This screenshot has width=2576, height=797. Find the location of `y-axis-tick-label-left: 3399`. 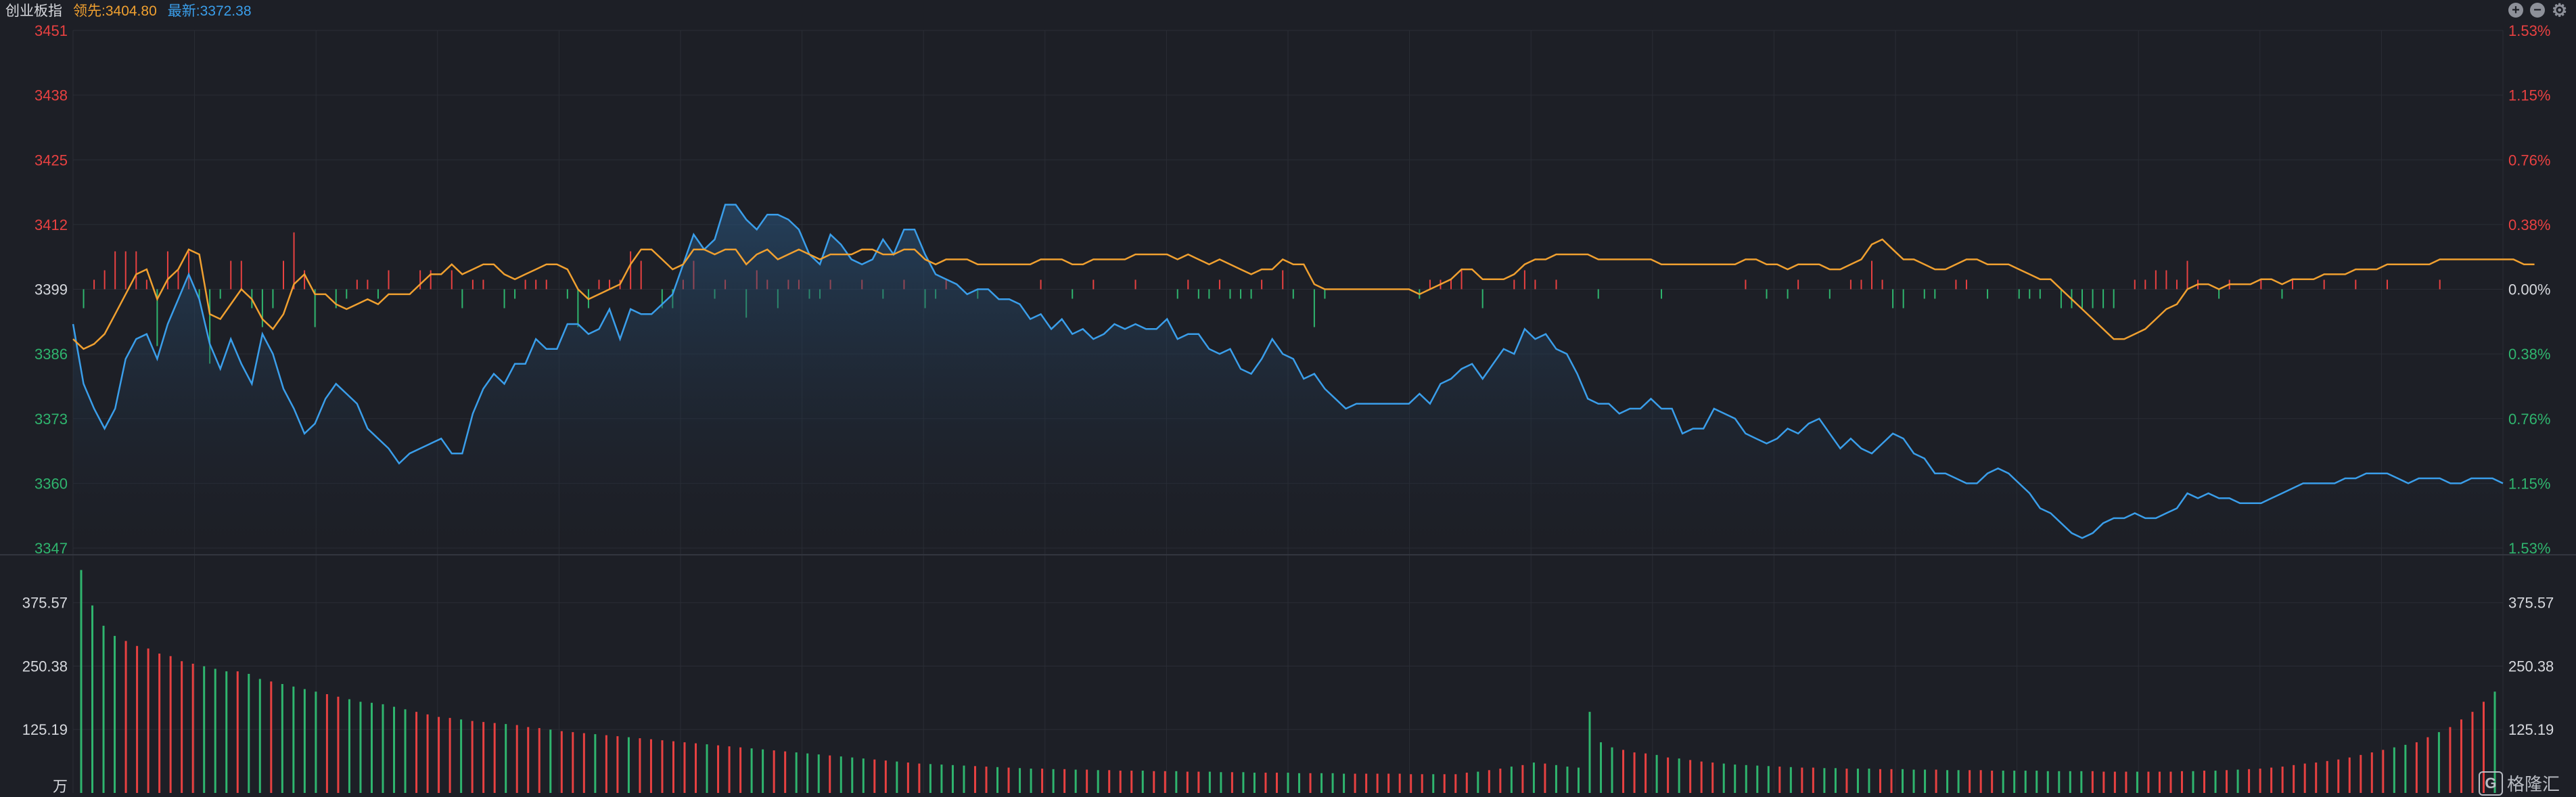

y-axis-tick-label-left: 3399 is located at coordinates (51, 289).